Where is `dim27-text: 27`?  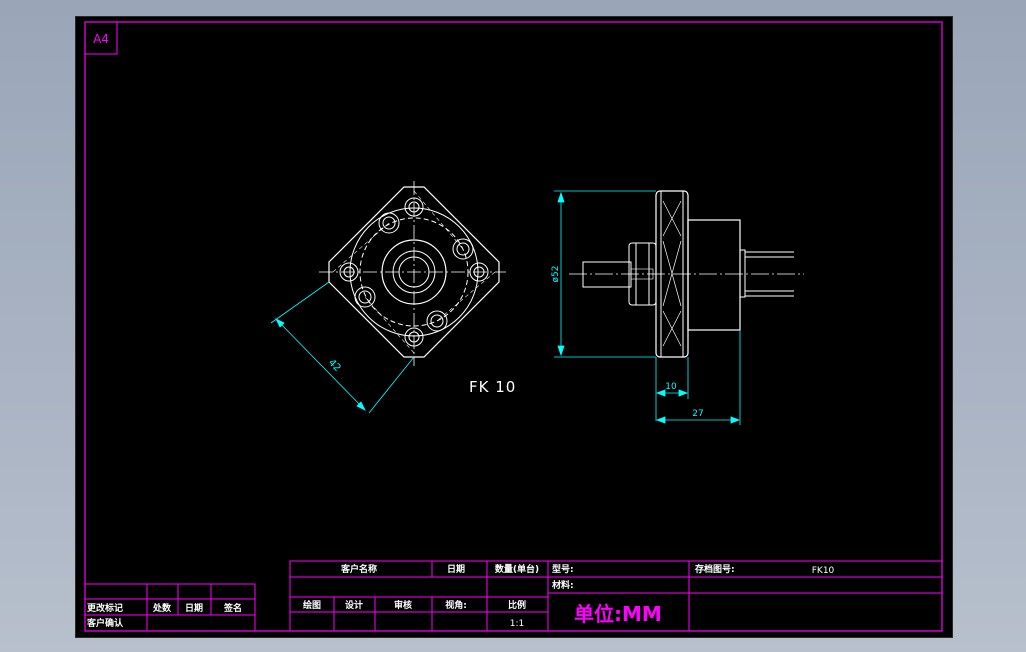
dim27-text: 27 is located at coordinates (697, 414).